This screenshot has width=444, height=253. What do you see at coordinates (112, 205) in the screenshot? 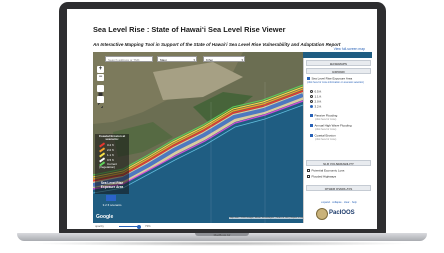
I see `slr-legend-value: 3.2 ft scenario` at bounding box center [112, 205].